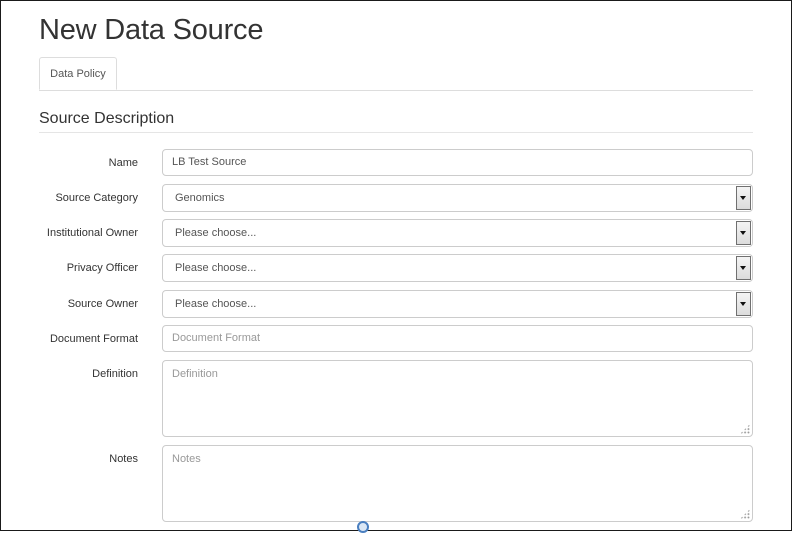  What do you see at coordinates (115, 374) in the screenshot?
I see `definition-label: Definition` at bounding box center [115, 374].